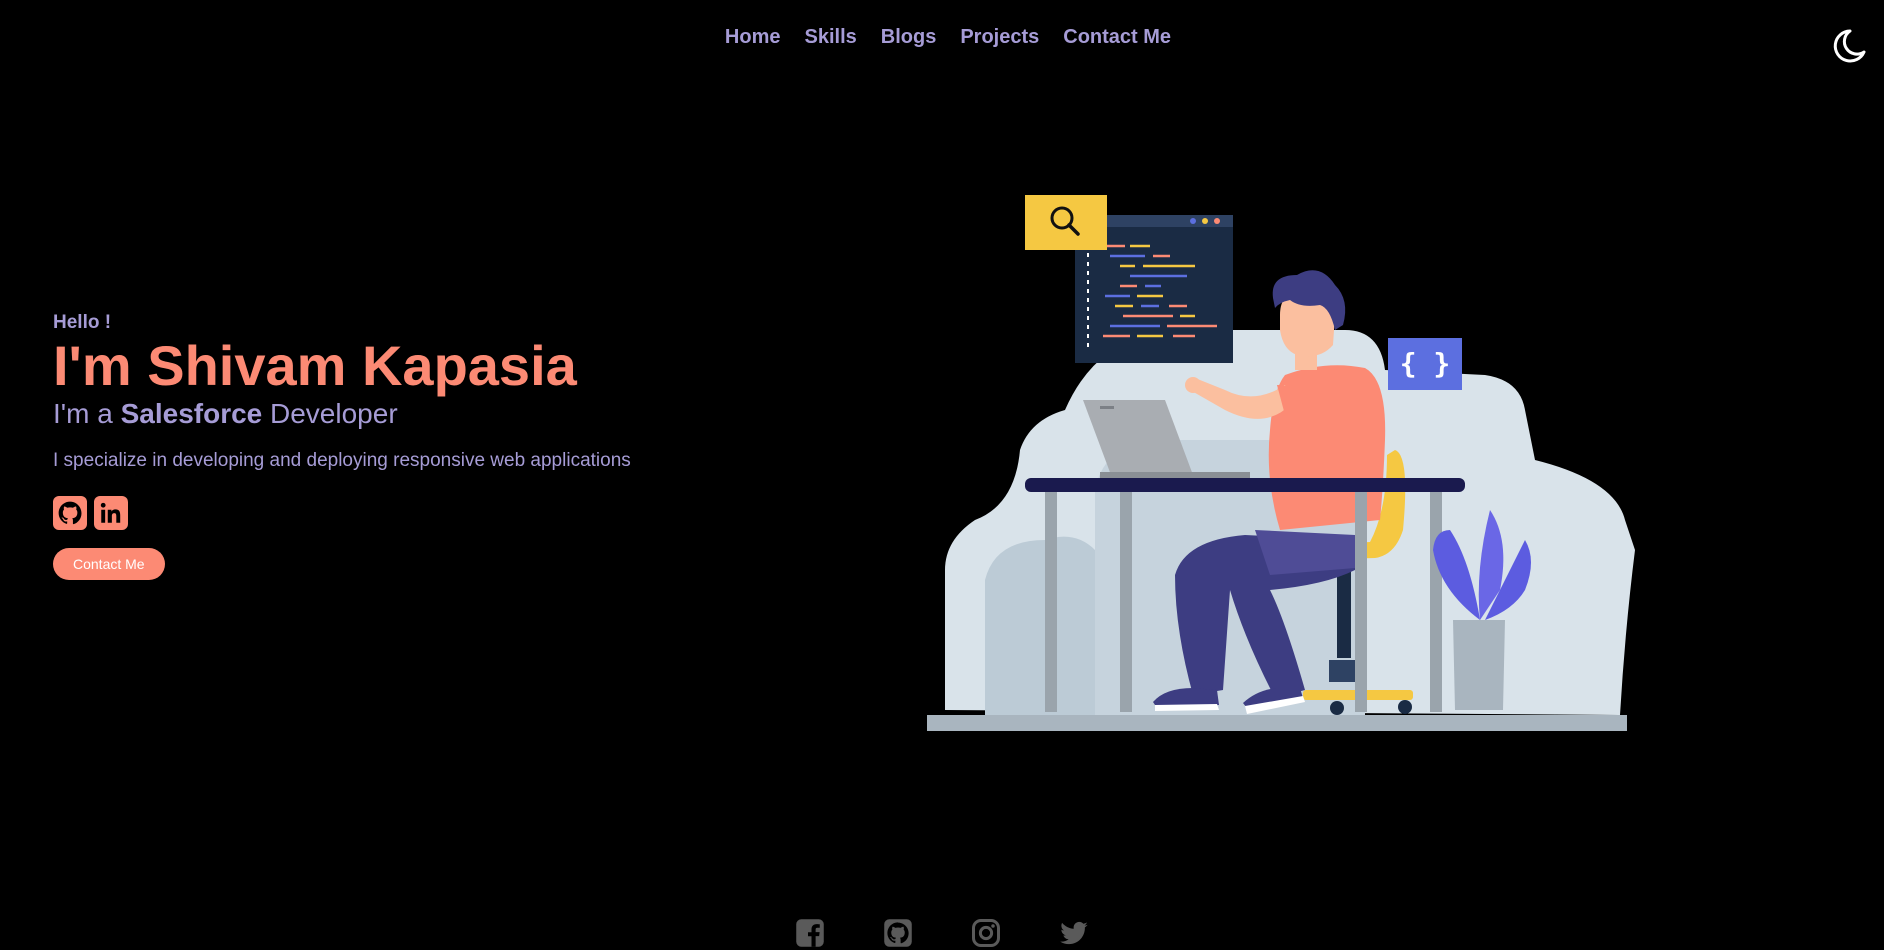 This screenshot has width=1884, height=950. Describe the element at coordinates (87, 413) in the screenshot. I see `role-prefix: I'm a` at that location.